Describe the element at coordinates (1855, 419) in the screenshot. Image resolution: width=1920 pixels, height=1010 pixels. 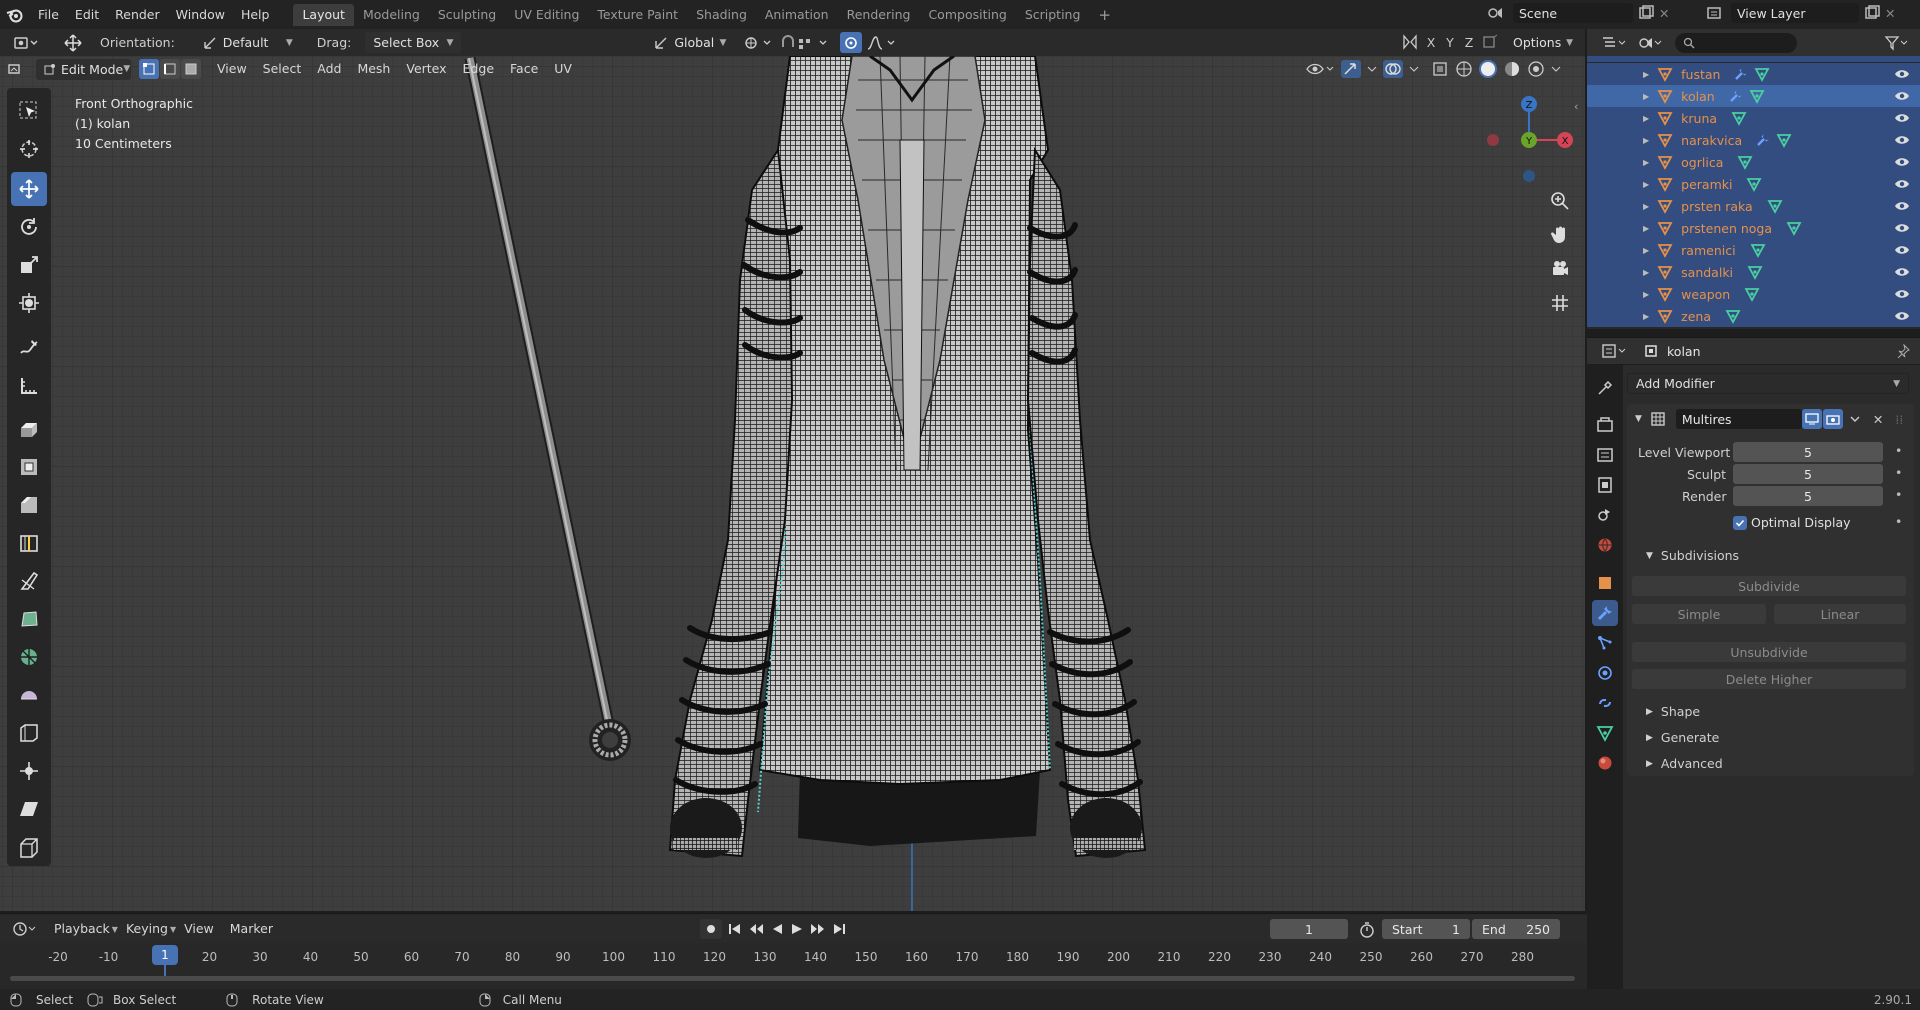
I see `modifier-options-chevron-icon` at that location.